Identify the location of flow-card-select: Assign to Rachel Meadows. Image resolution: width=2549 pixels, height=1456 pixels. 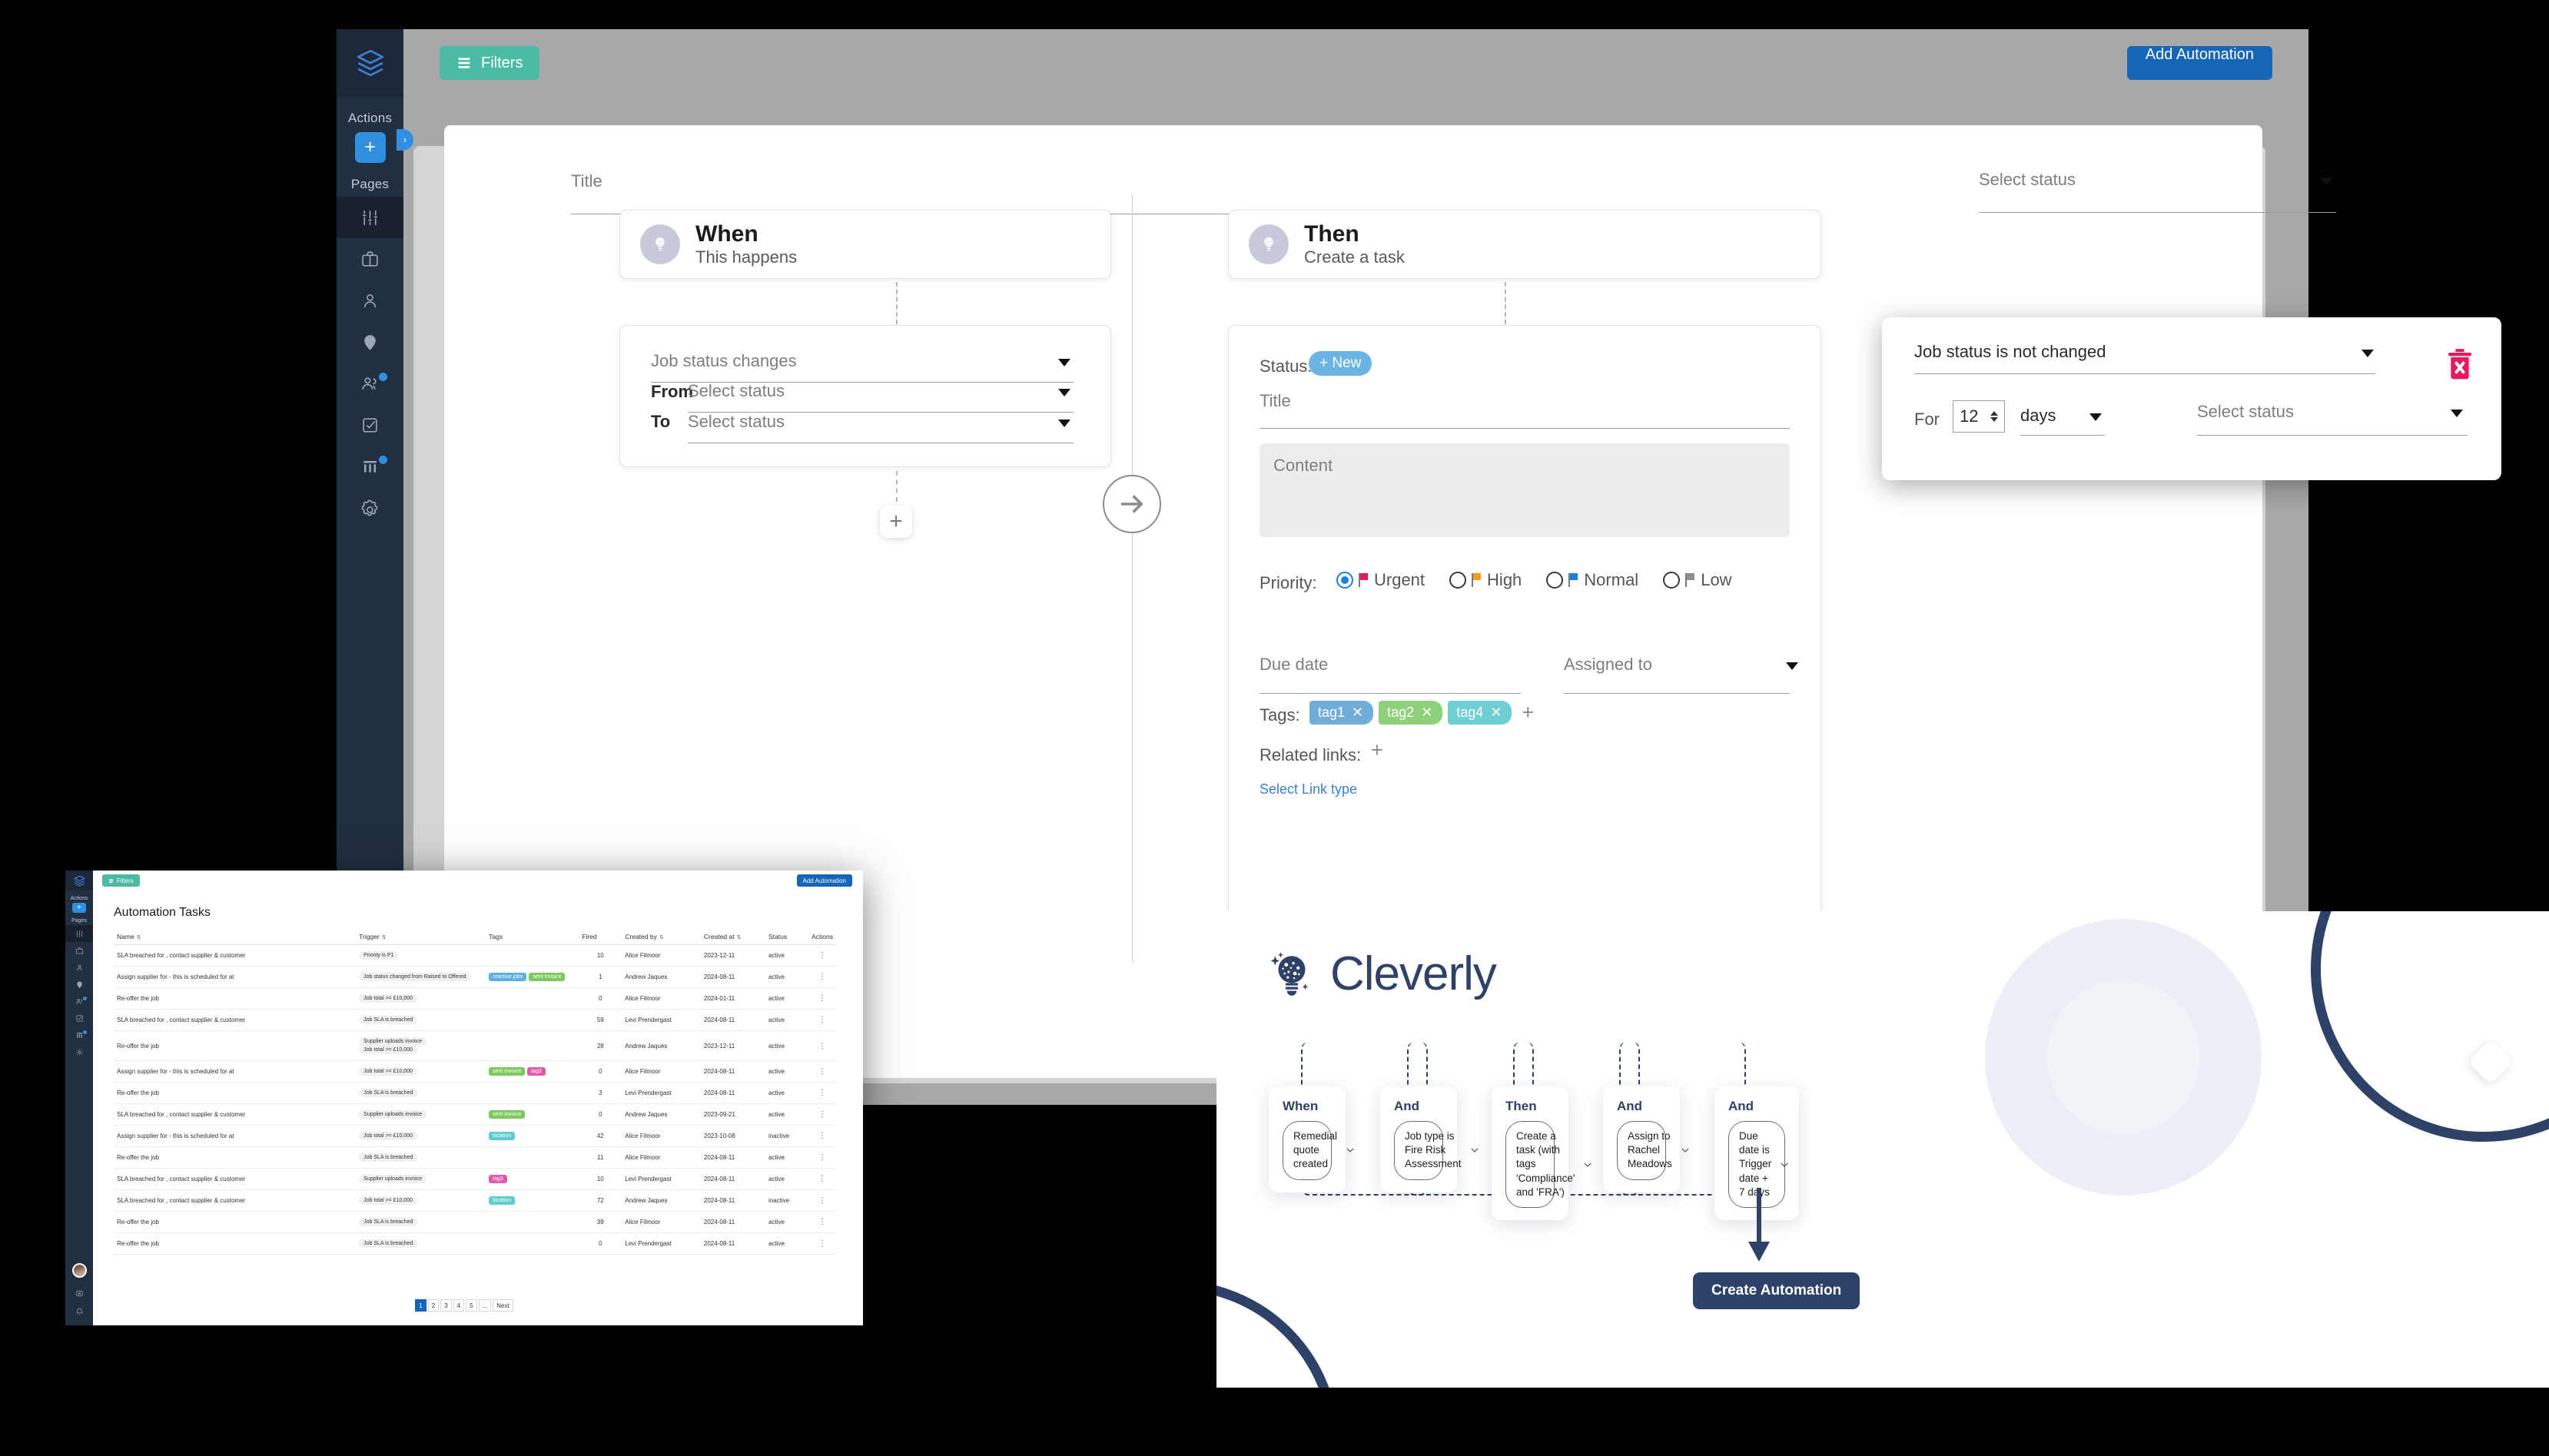
(1653, 1150).